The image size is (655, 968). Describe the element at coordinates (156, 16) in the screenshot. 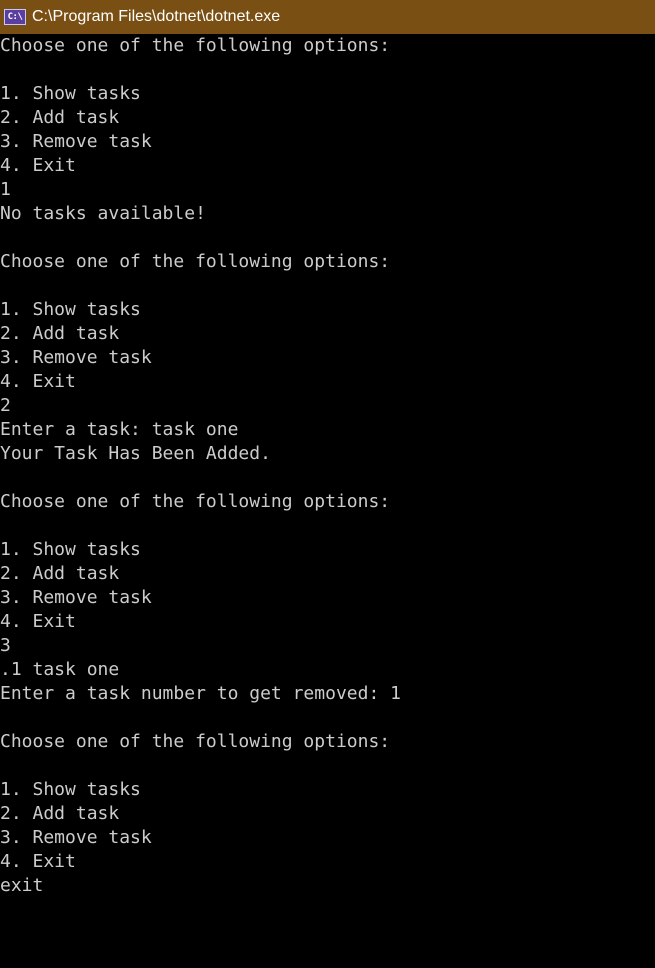

I see `window-title: C:\Program Files\dotnet\dotnet.exe` at that location.